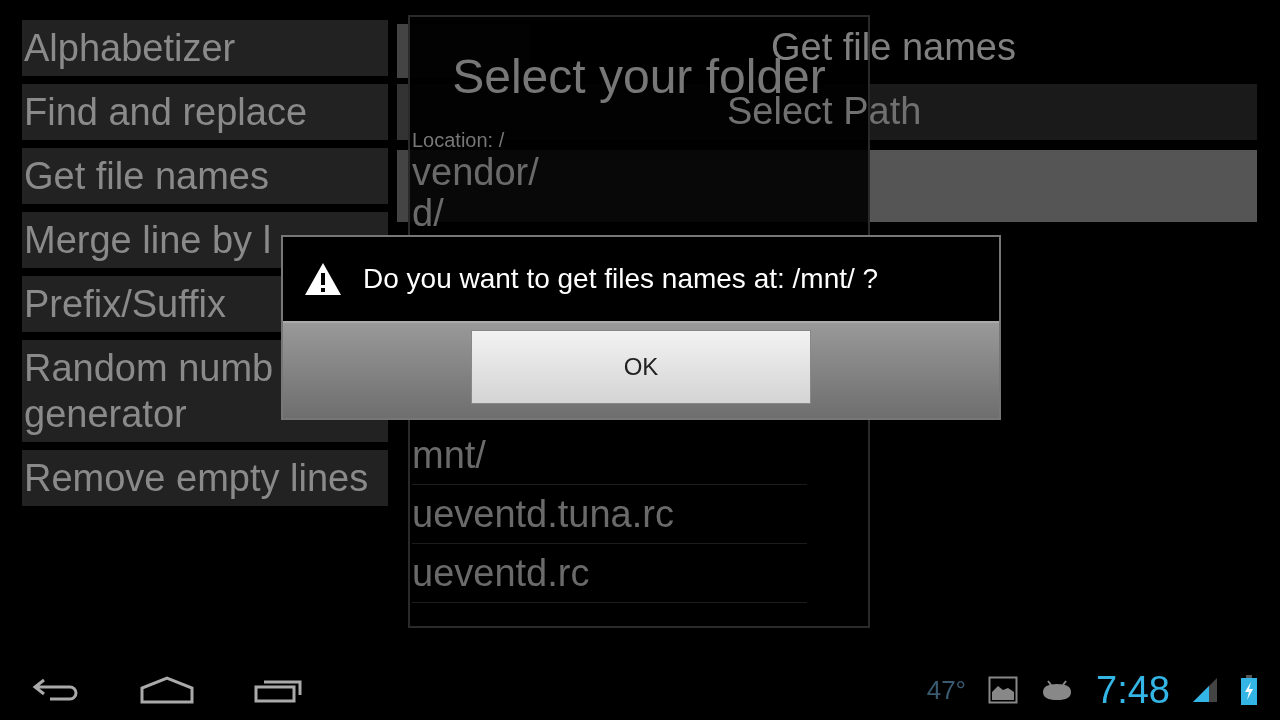  Describe the element at coordinates (1003, 690) in the screenshot. I see `image-icon` at that location.